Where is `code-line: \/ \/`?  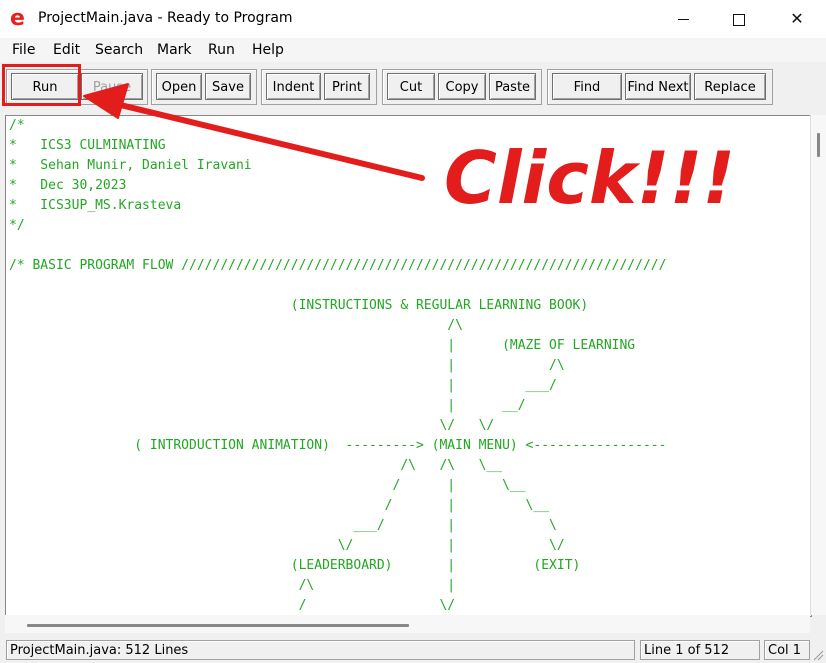 code-line: \/ \/ is located at coordinates (337, 426).